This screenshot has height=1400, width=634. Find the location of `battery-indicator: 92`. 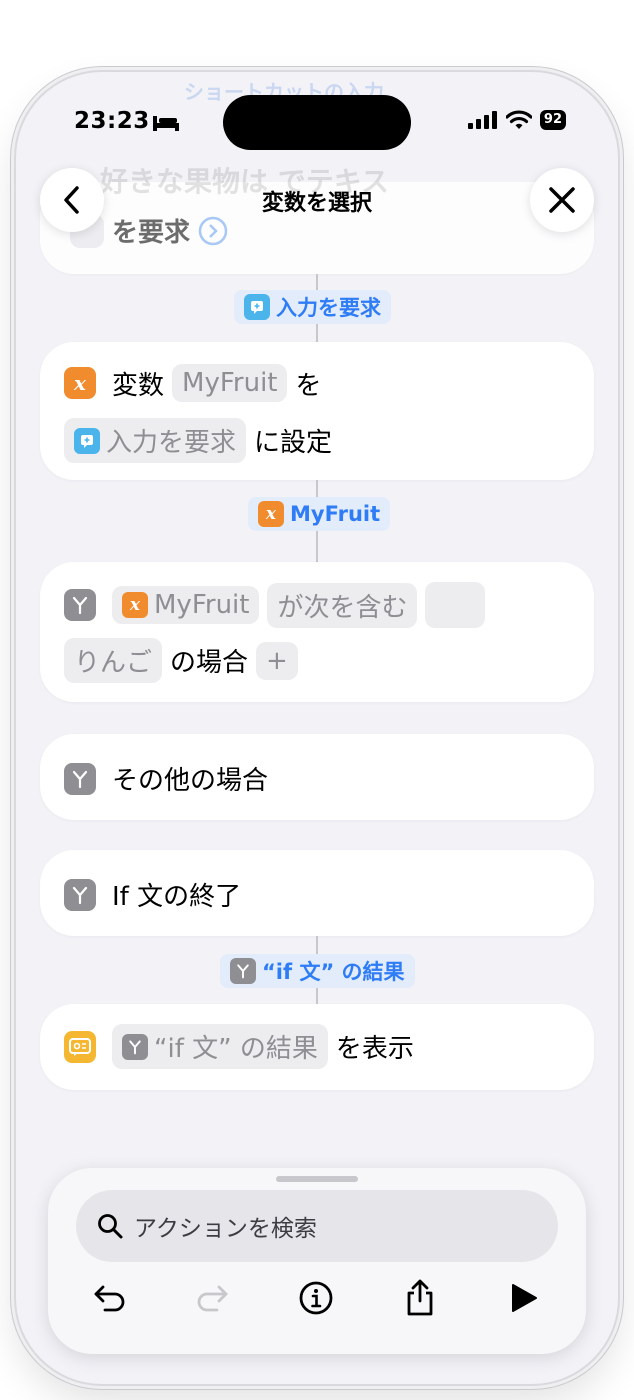

battery-indicator: 92 is located at coordinates (552, 120).